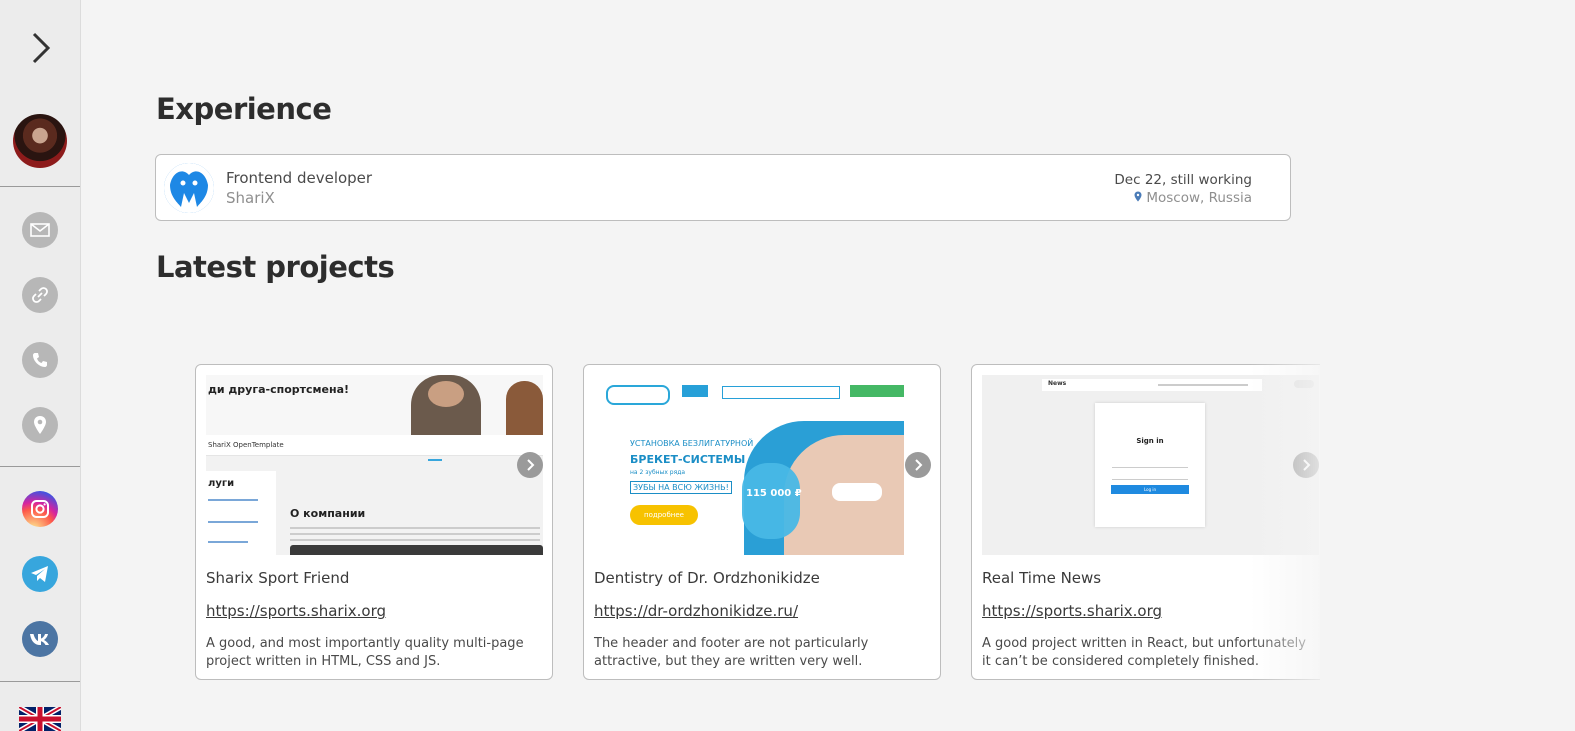 The height and width of the screenshot is (731, 1575). I want to click on preview-form-title: Sign in, so click(1150, 441).